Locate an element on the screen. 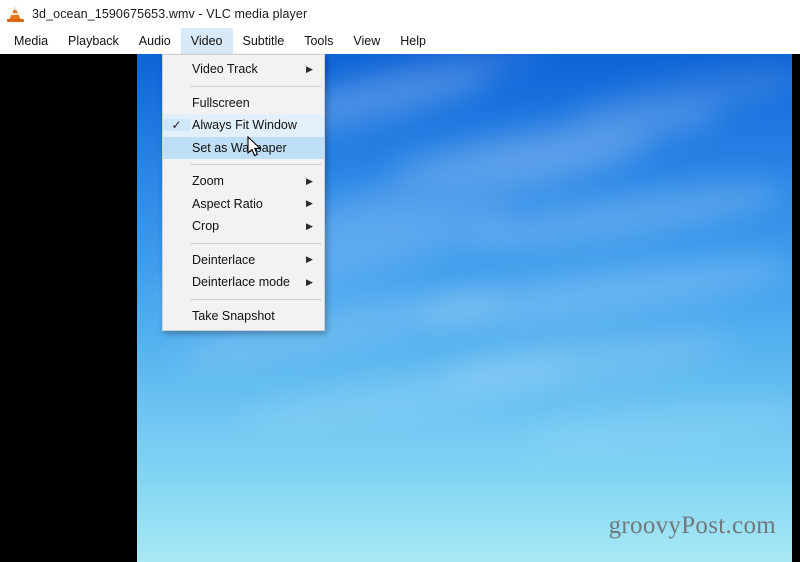  watermark: groovyPost.com is located at coordinates (692, 525).